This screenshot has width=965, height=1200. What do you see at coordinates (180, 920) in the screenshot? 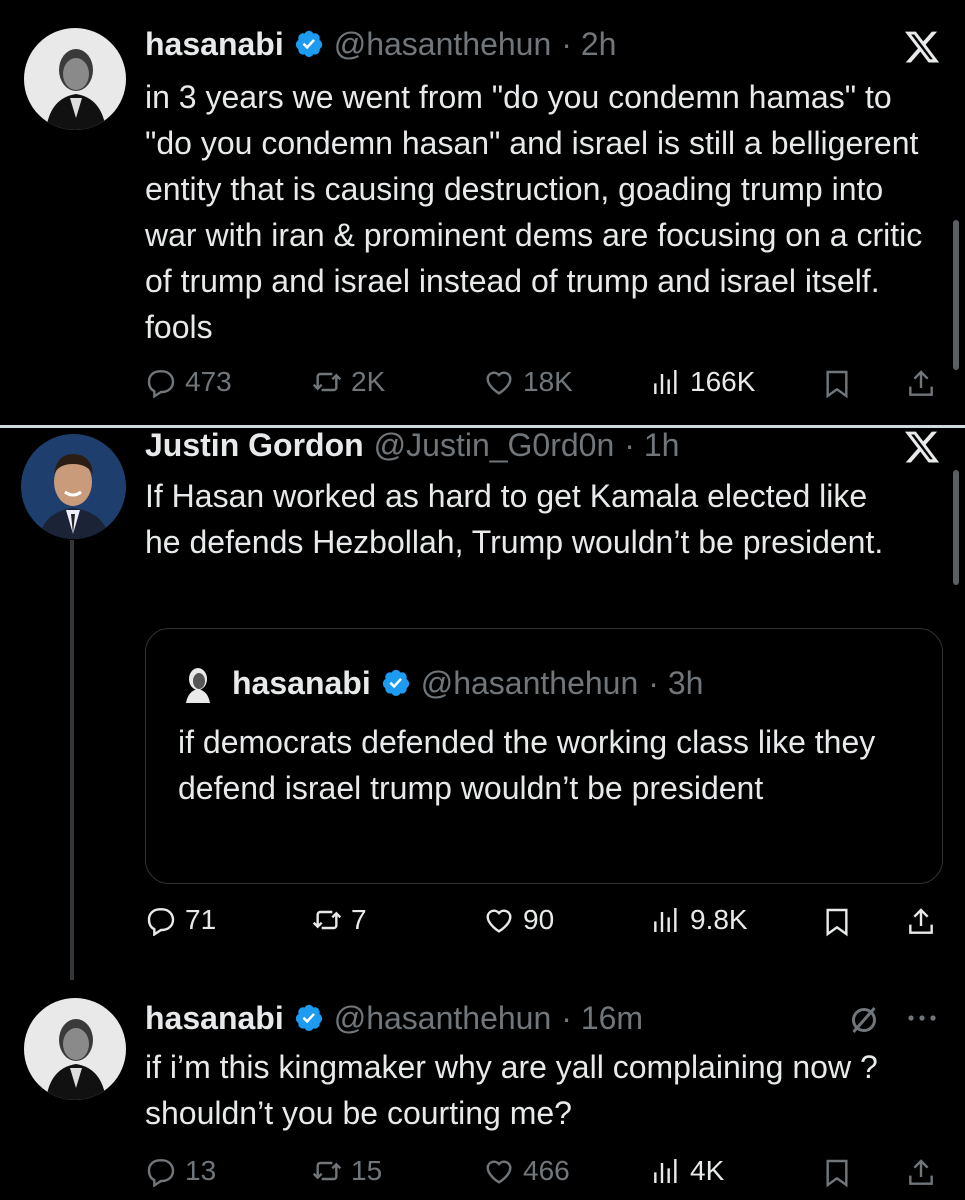
I see `reply-button: 71` at bounding box center [180, 920].